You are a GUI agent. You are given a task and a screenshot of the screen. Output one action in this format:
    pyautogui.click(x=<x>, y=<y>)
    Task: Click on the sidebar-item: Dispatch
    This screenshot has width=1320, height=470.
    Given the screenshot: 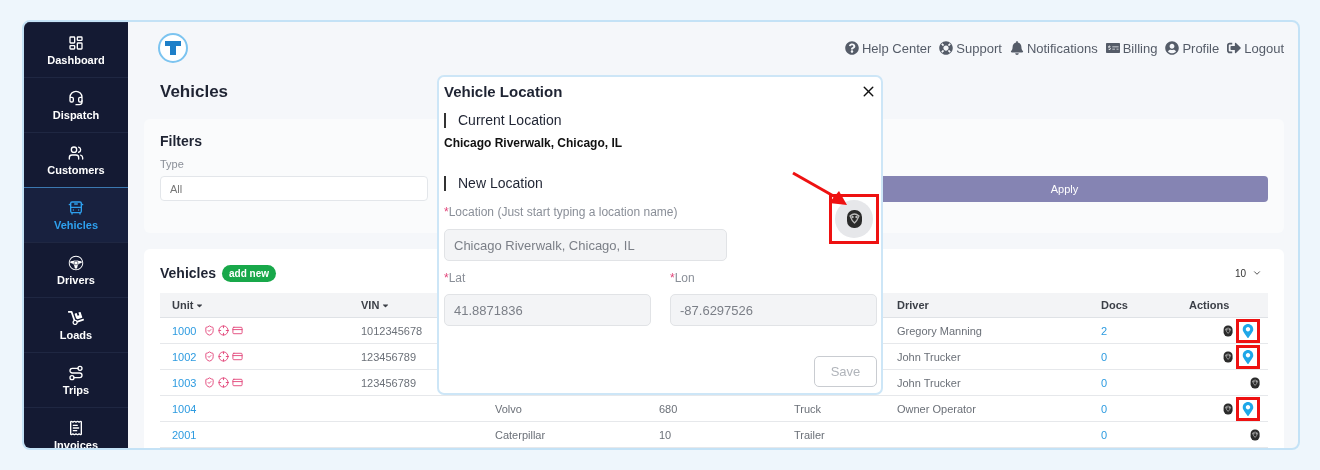 What is the action you would take?
    pyautogui.click(x=76, y=104)
    